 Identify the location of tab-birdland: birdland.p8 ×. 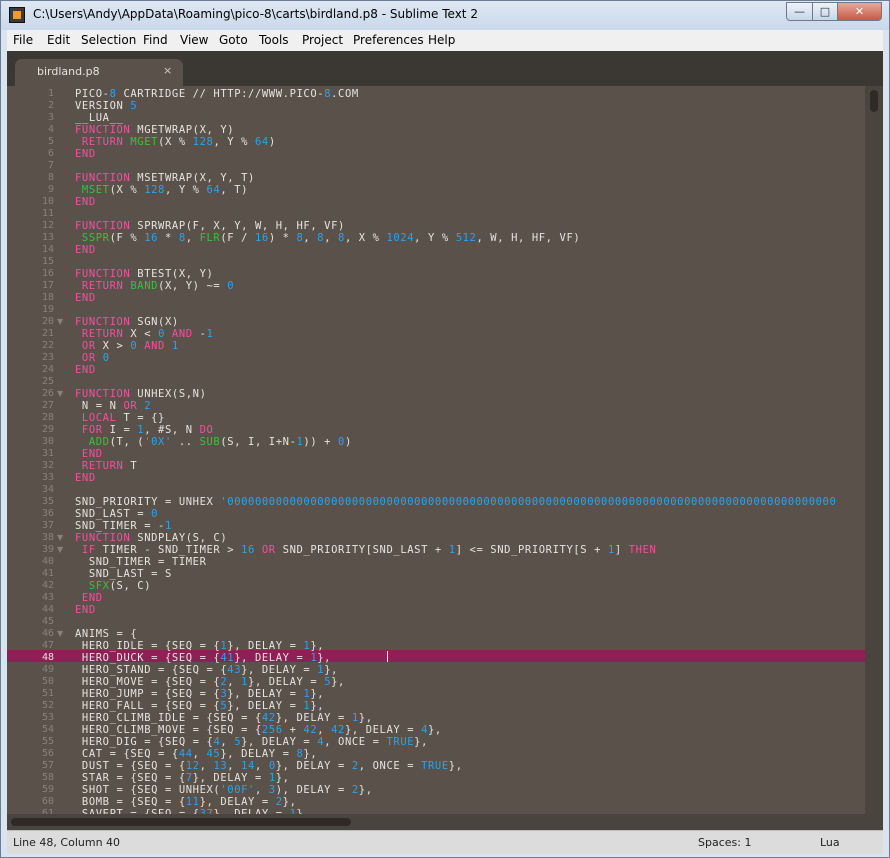
(99, 72).